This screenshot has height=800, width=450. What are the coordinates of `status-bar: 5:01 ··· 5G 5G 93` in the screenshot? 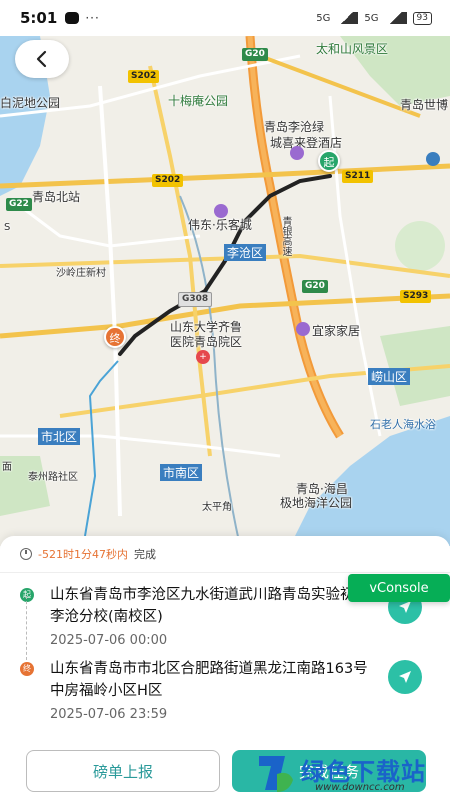 It's located at (225, 18).